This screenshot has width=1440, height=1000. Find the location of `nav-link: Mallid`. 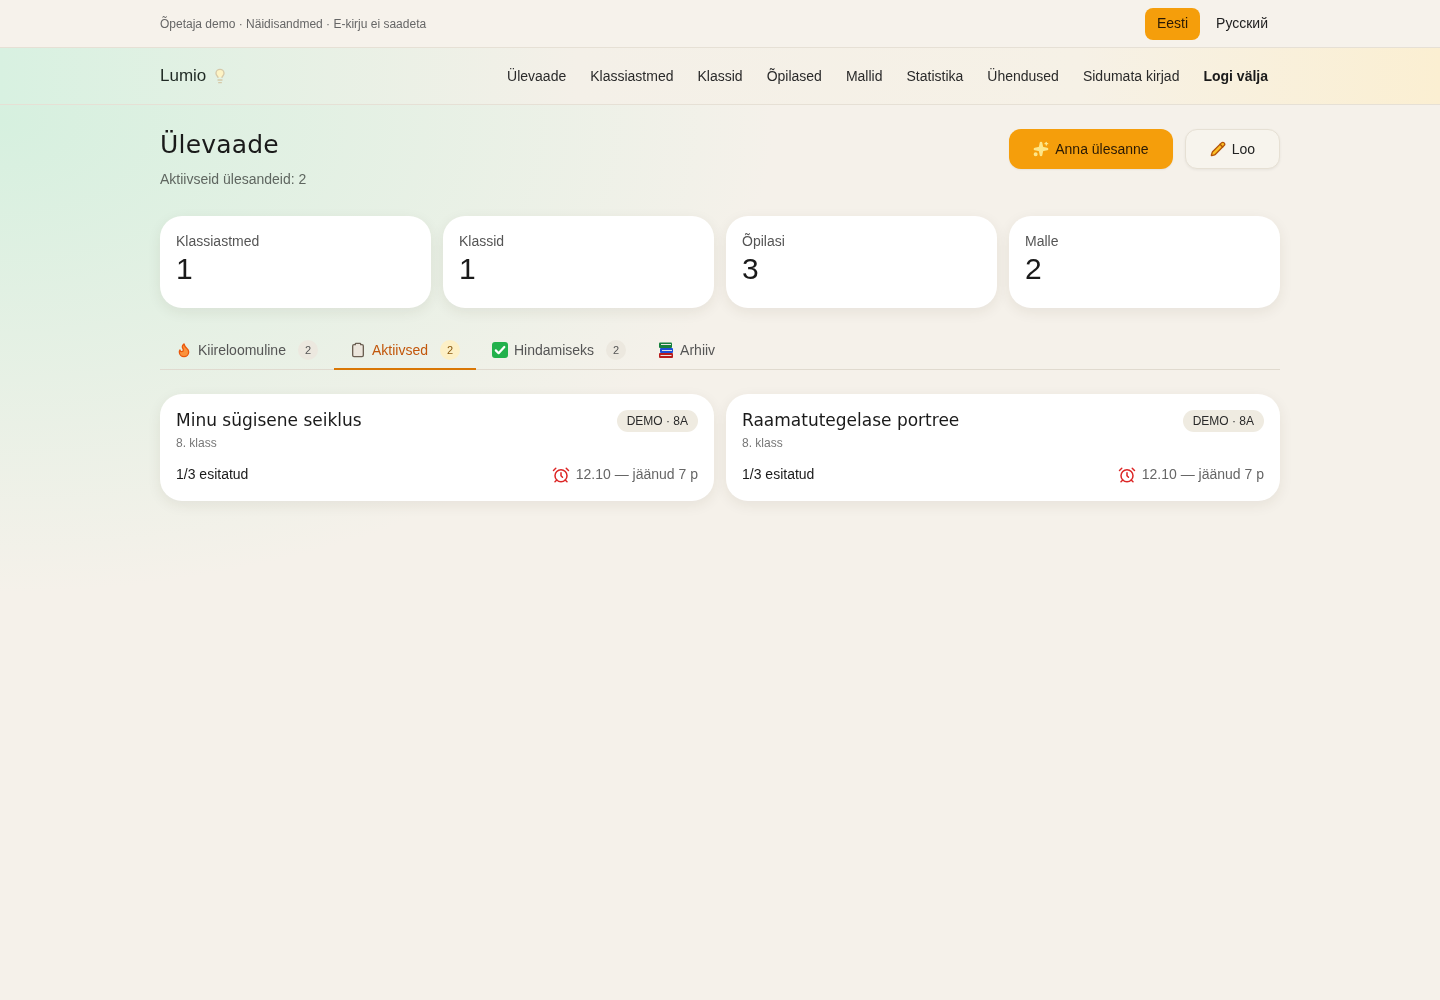

nav-link: Mallid is located at coordinates (864, 76).